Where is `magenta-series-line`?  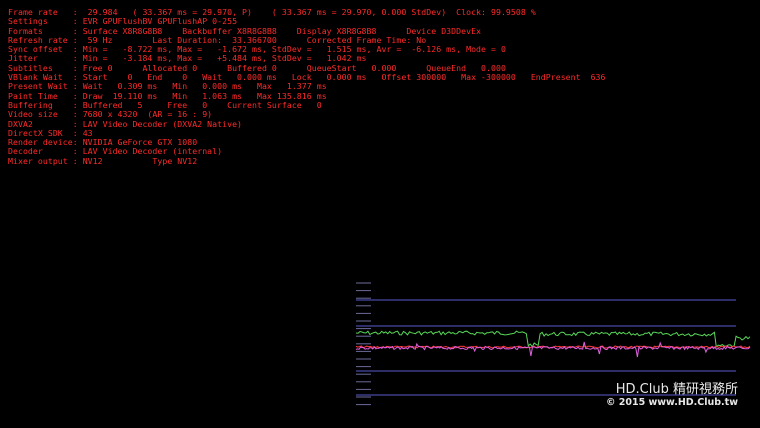
magenta-series-line is located at coordinates (553, 349).